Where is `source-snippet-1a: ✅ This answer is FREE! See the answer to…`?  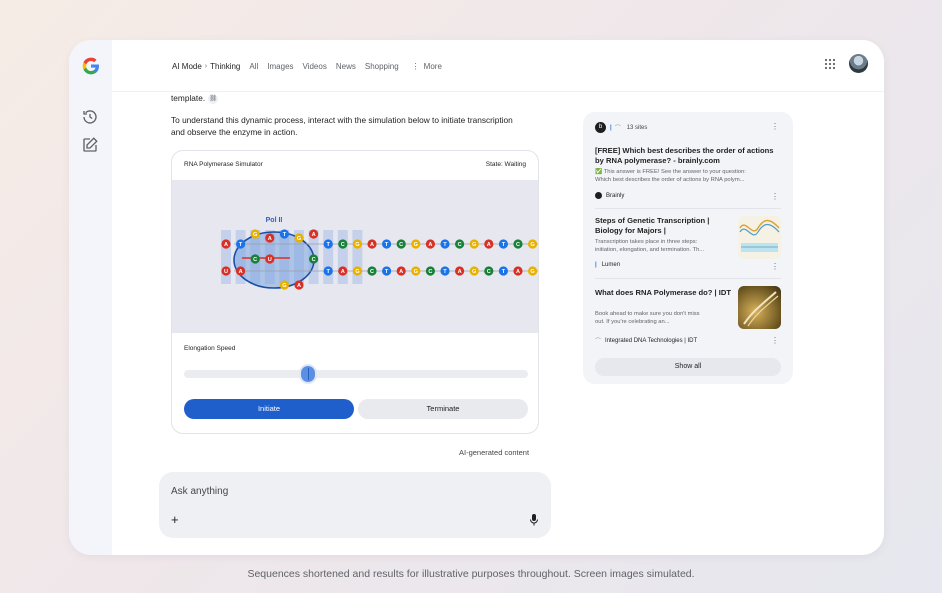 source-snippet-1a: ✅ This answer is FREE! See the answer to… is located at coordinates (670, 172).